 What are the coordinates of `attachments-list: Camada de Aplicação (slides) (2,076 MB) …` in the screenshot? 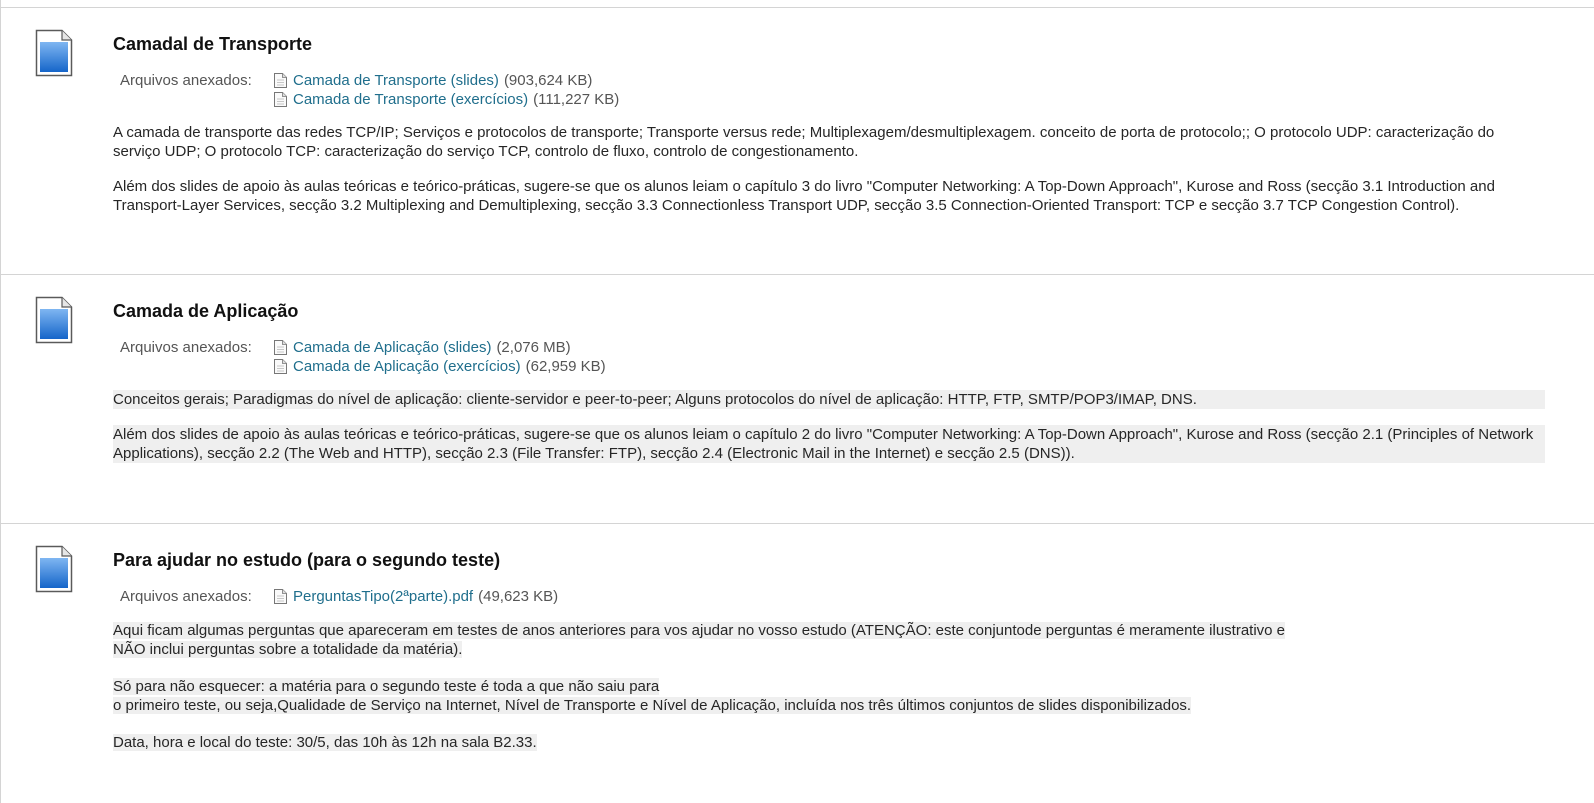 It's located at (440, 357).